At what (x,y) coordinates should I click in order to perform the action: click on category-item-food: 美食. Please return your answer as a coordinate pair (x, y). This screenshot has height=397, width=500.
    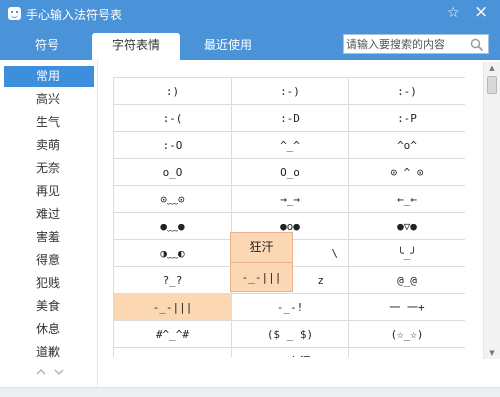
    Looking at the image, I should click on (49, 306).